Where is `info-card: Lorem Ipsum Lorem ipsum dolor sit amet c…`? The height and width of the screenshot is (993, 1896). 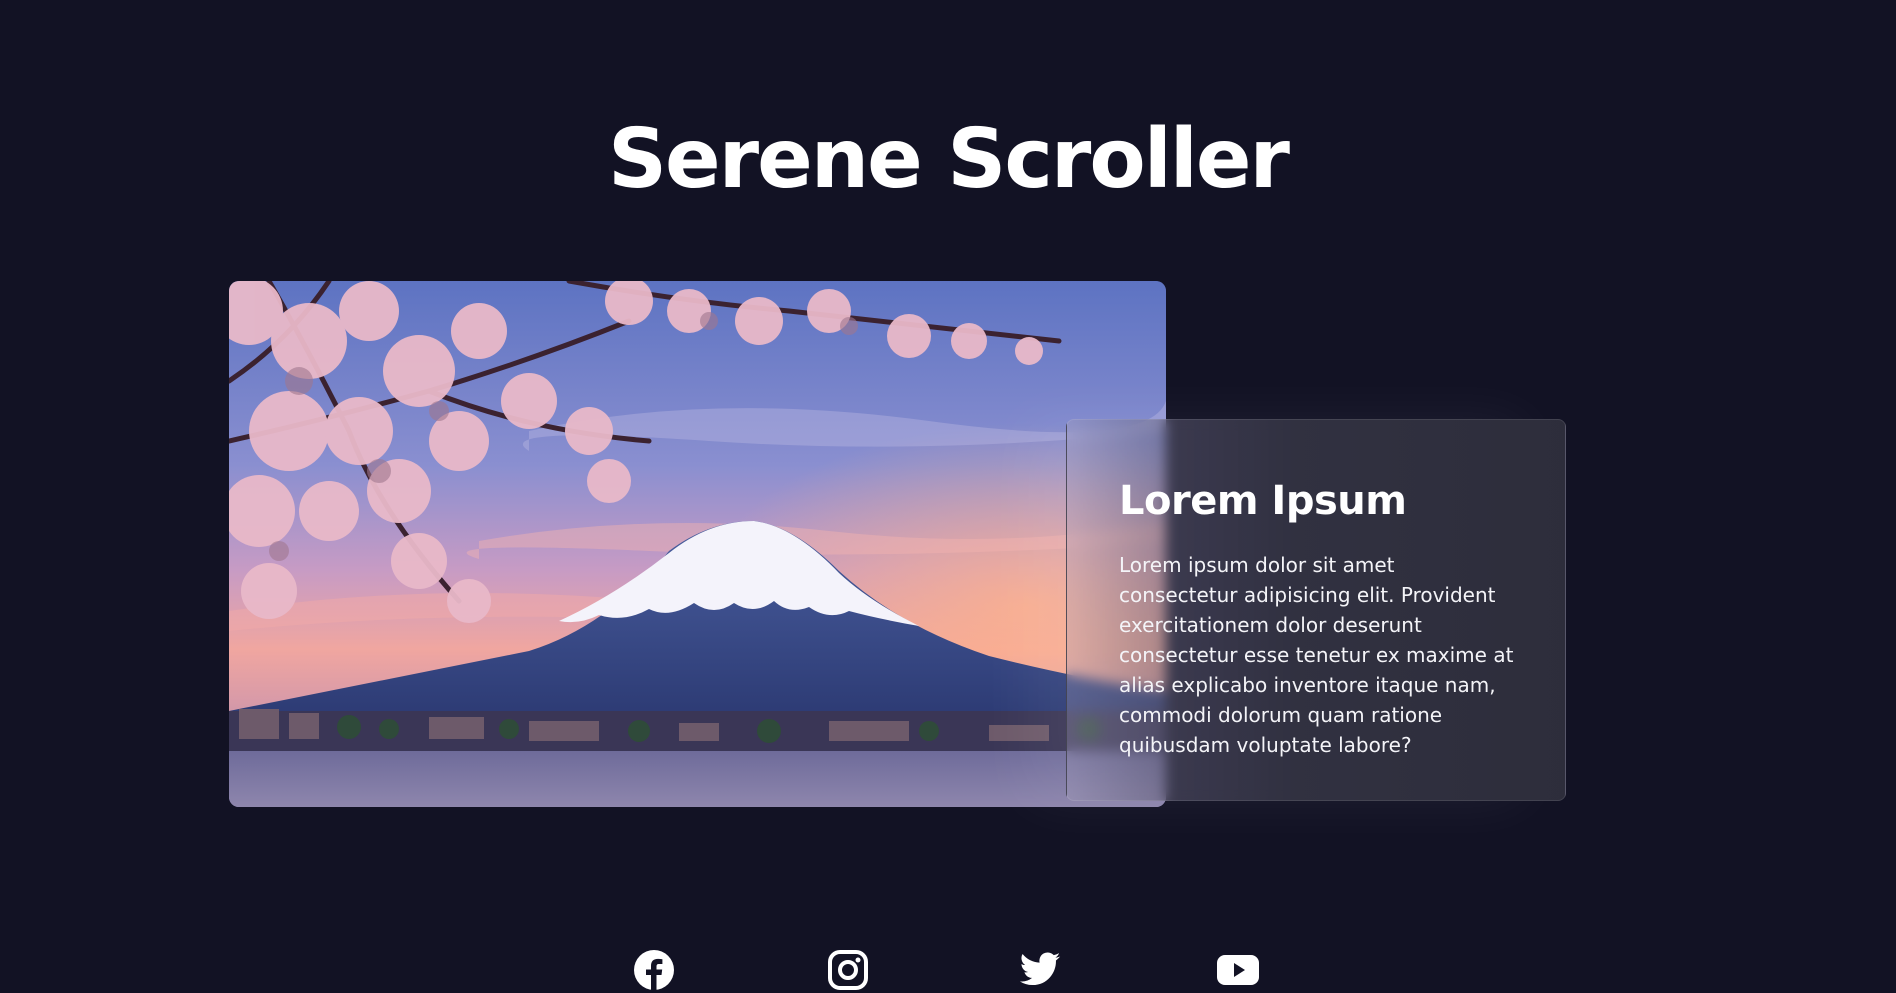 info-card: Lorem Ipsum Lorem ipsum dolor sit amet c… is located at coordinates (1316, 610).